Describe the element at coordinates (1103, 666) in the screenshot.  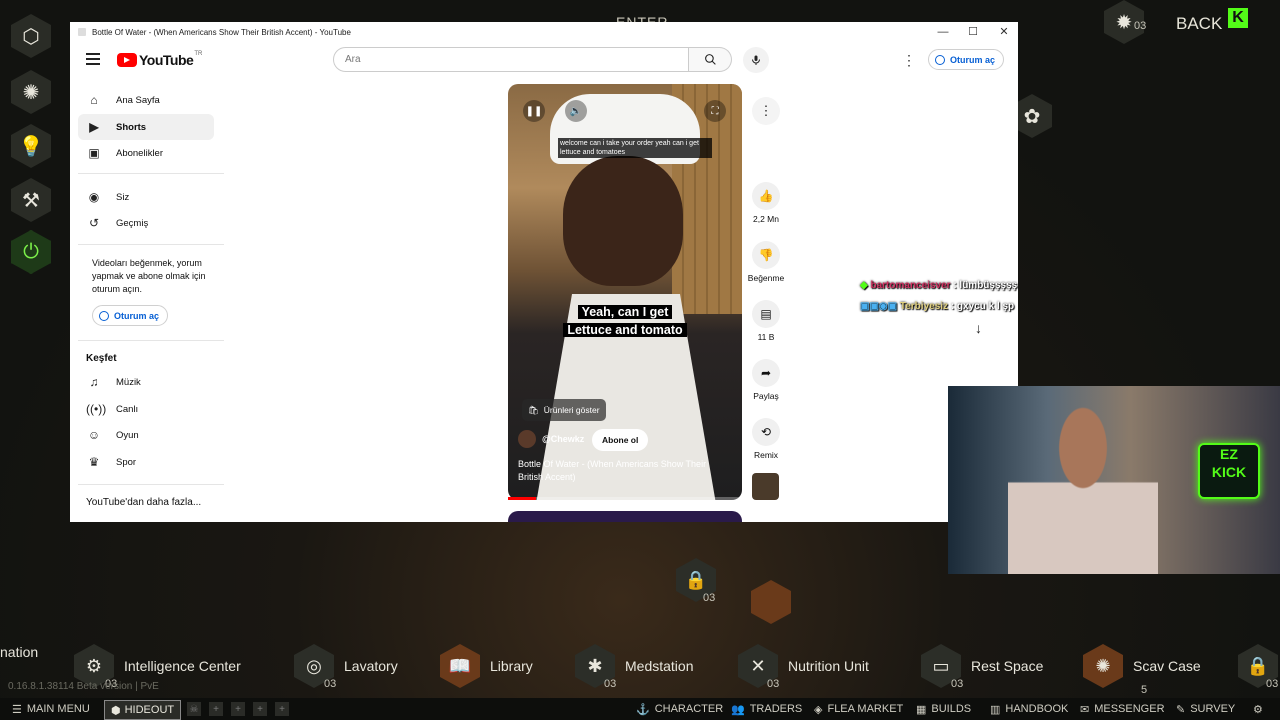
I see `scav-case-icon: ✺` at that location.